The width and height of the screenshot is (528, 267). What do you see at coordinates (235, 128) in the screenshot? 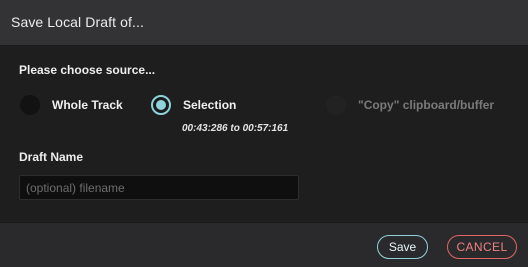
I see `selection-range-text: 00:43:286 to 00:57:161` at bounding box center [235, 128].